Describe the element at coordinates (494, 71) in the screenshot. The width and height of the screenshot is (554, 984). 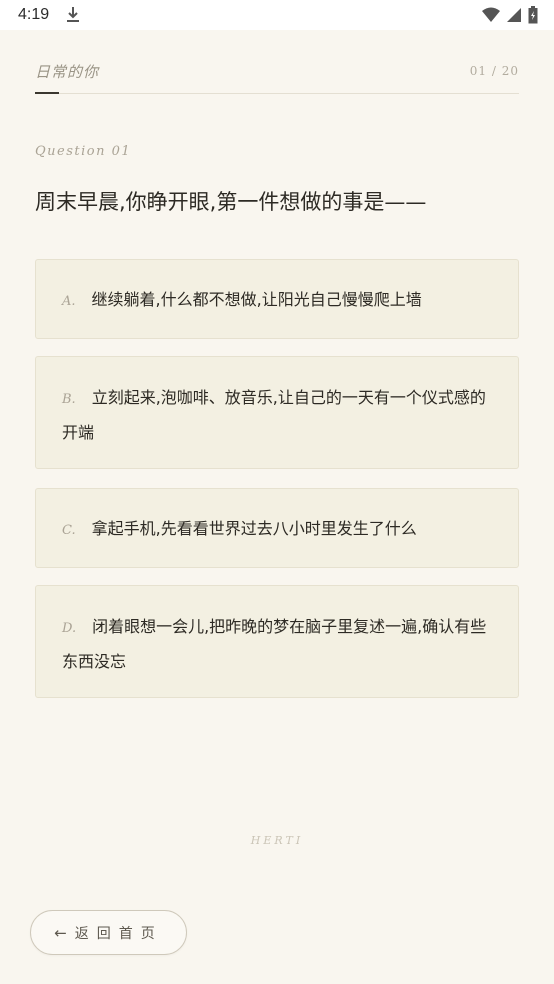
I see `progress-counter: 01 / 20` at that location.